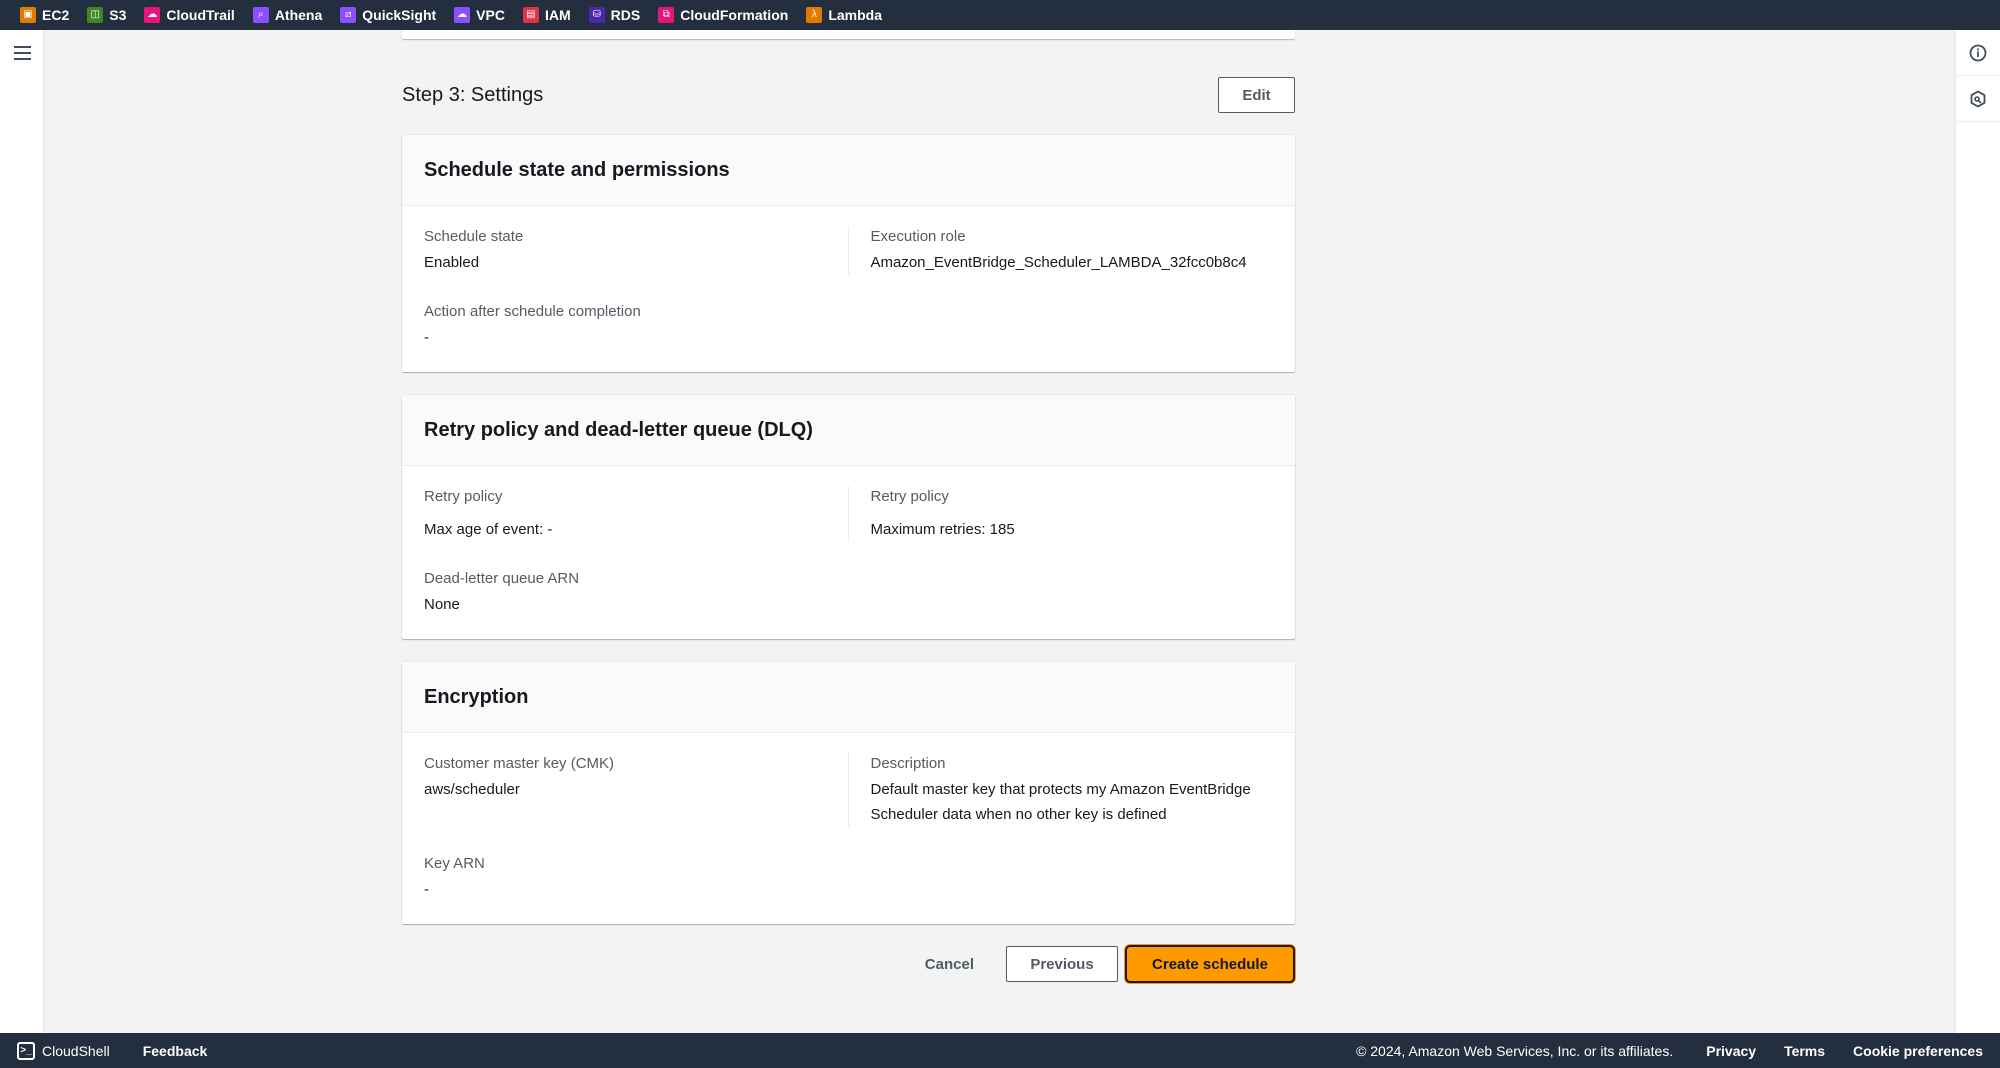 Image resolution: width=2000 pixels, height=1068 pixels. Describe the element at coordinates (474, 236) in the screenshot. I see `schedule-state-label: Schedule state` at that location.